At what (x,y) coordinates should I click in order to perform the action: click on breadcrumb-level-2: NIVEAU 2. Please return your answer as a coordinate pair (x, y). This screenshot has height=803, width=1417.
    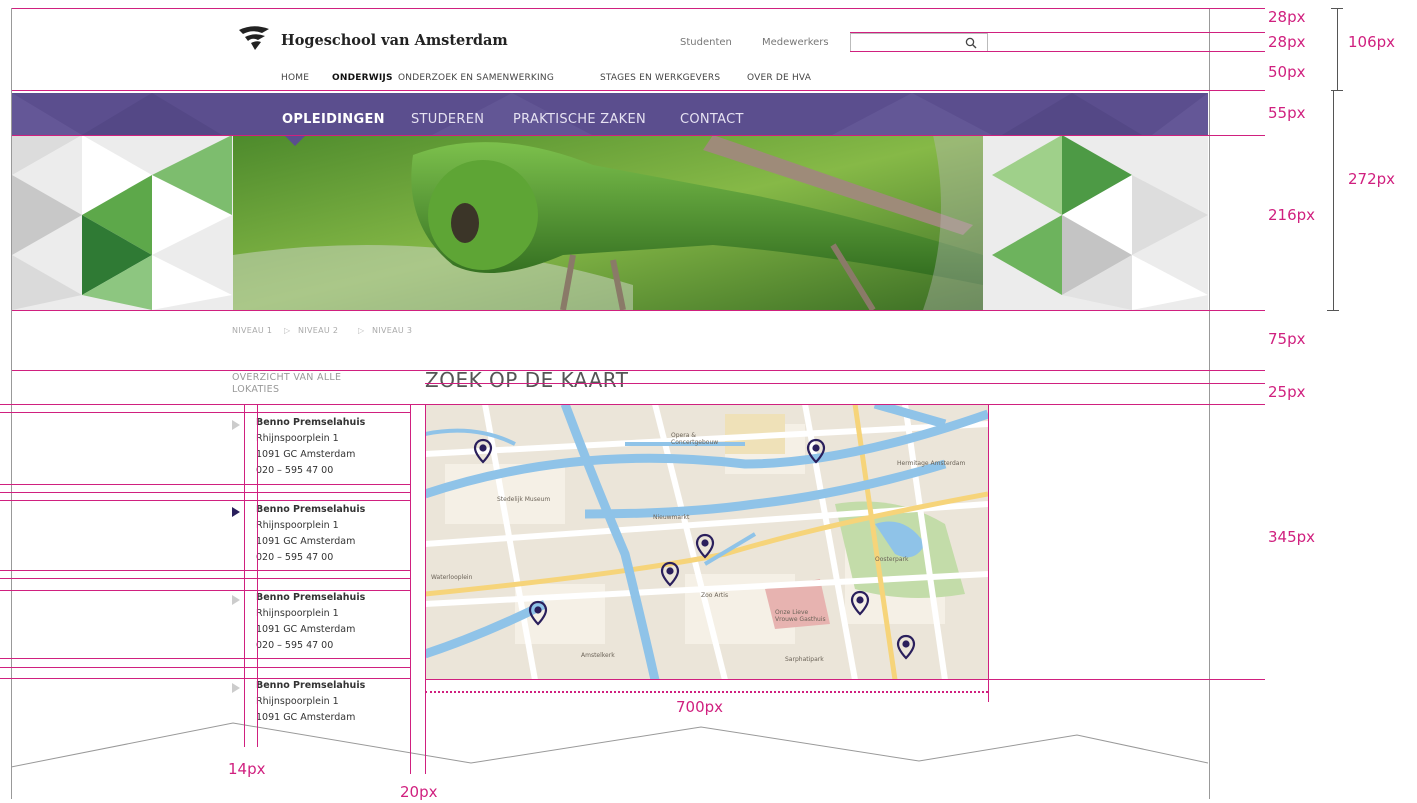
    Looking at the image, I should click on (318, 330).